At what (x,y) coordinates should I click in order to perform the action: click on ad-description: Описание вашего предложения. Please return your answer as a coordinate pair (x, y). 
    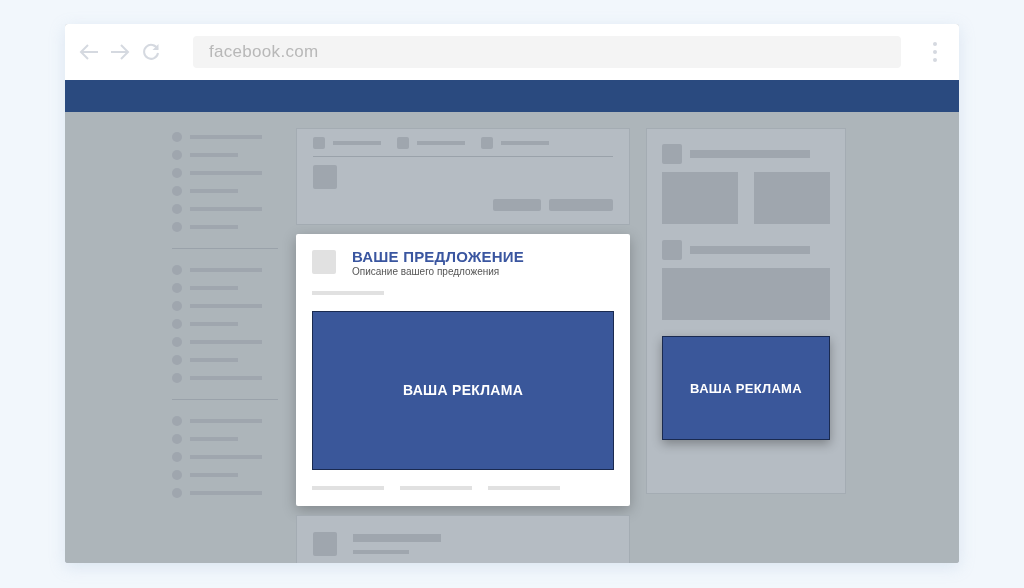
    Looking at the image, I should click on (426, 271).